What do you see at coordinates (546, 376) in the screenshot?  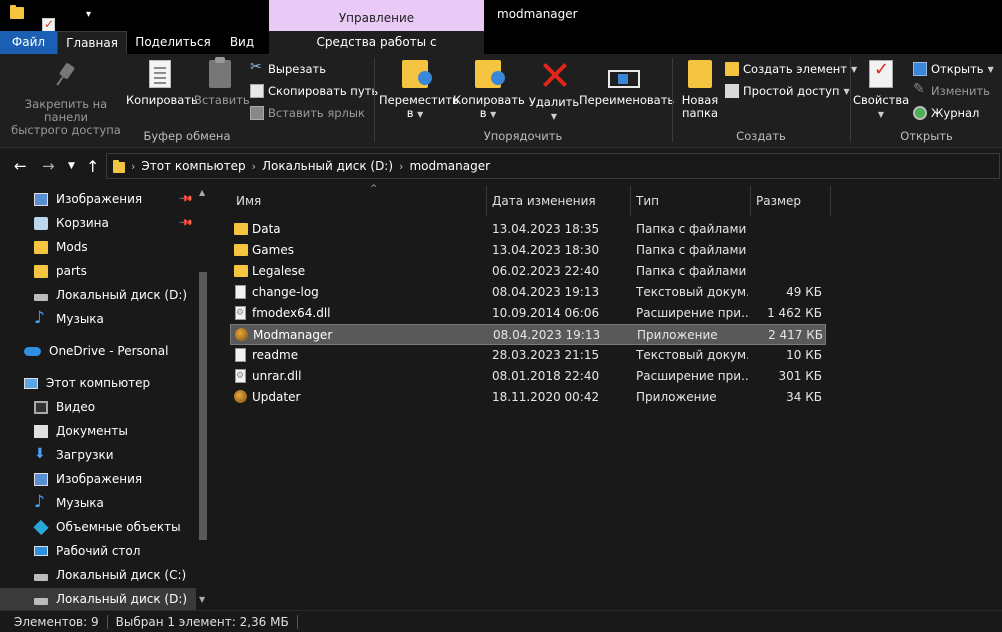 I see `file-date: 08.01.2018 22:40` at bounding box center [546, 376].